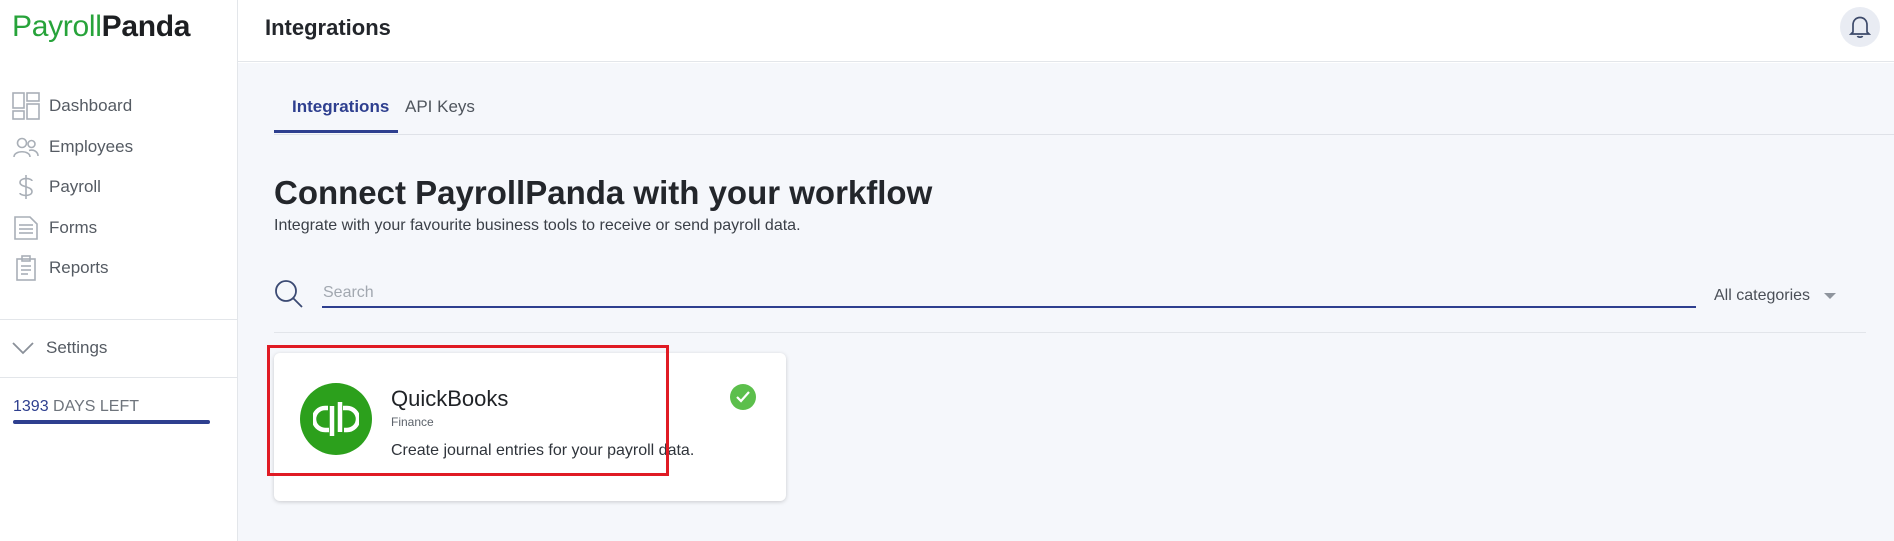 The height and width of the screenshot is (541, 1894). What do you see at coordinates (1762, 295) in the screenshot?
I see `category-select-value: All categories` at bounding box center [1762, 295].